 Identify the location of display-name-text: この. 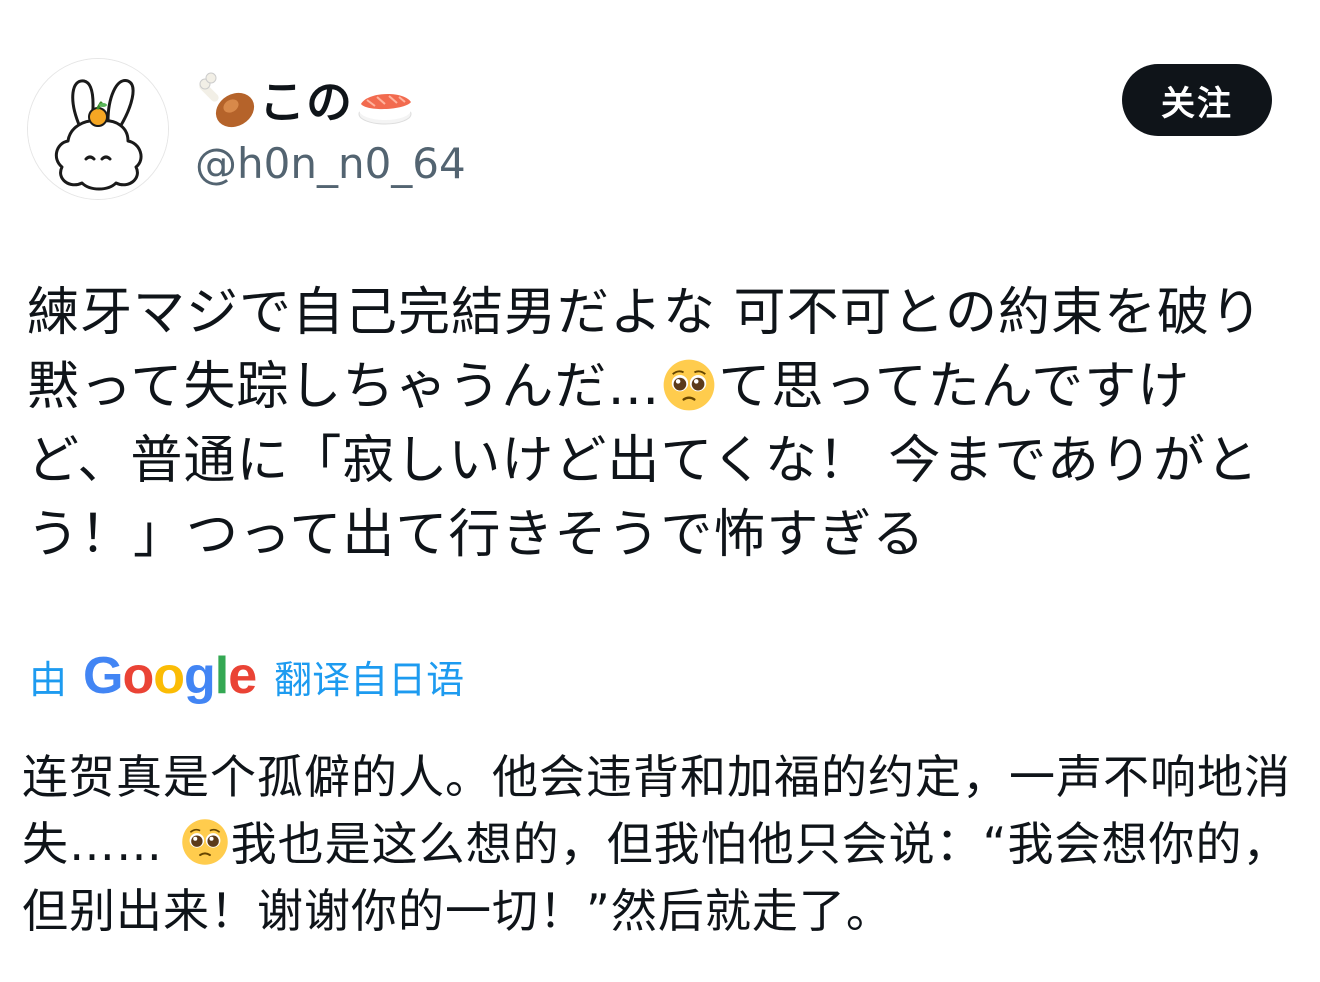
(306, 102).